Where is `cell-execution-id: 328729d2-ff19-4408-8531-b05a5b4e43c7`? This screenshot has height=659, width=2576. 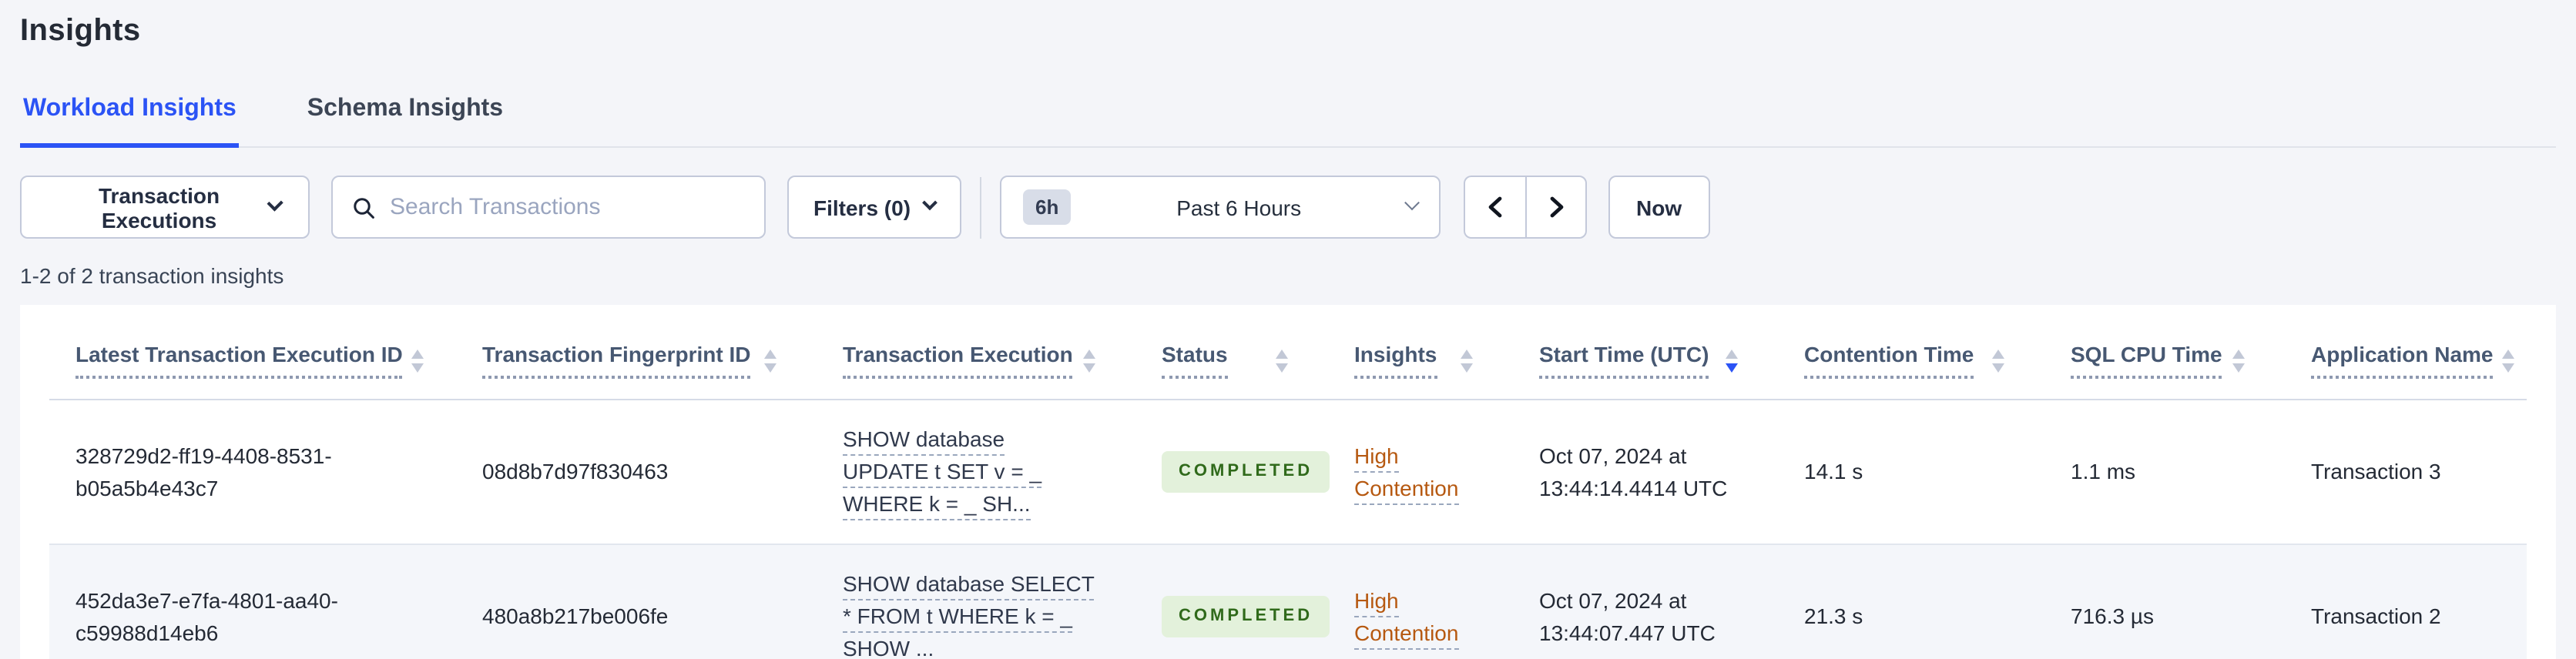
cell-execution-id: 328729d2-ff19-4408-8531-b05a5b4e43c7 is located at coordinates (252, 472).